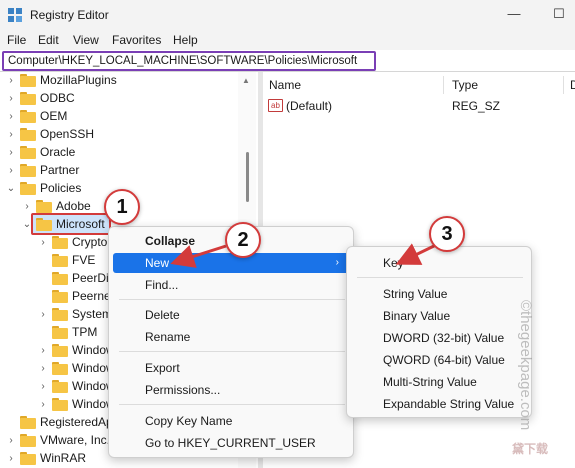 The height and width of the screenshot is (468, 575). Describe the element at coordinates (439, 294) in the screenshot. I see `submenu-item-string-value: String Value` at that location.